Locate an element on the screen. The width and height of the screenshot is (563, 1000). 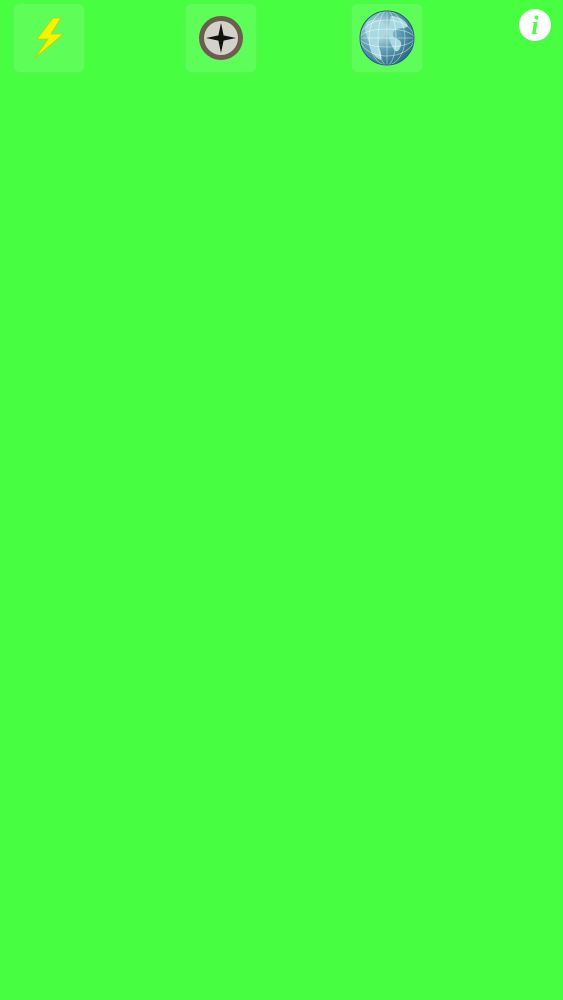
info-button: i is located at coordinates (535, 25).